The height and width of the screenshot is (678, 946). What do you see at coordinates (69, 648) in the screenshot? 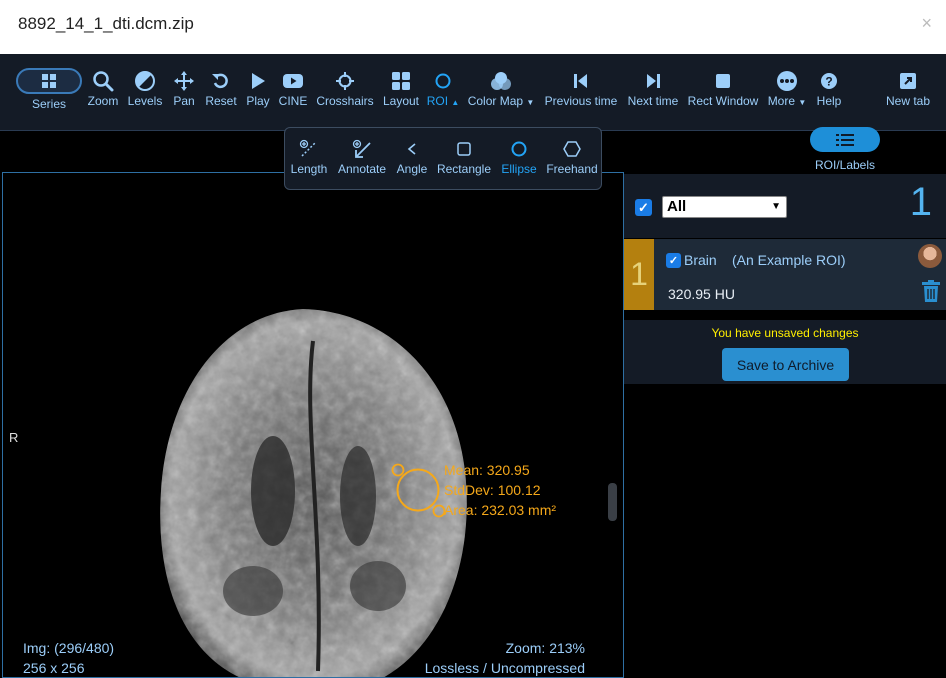
I see `image-index: Img: (296/480)` at bounding box center [69, 648].